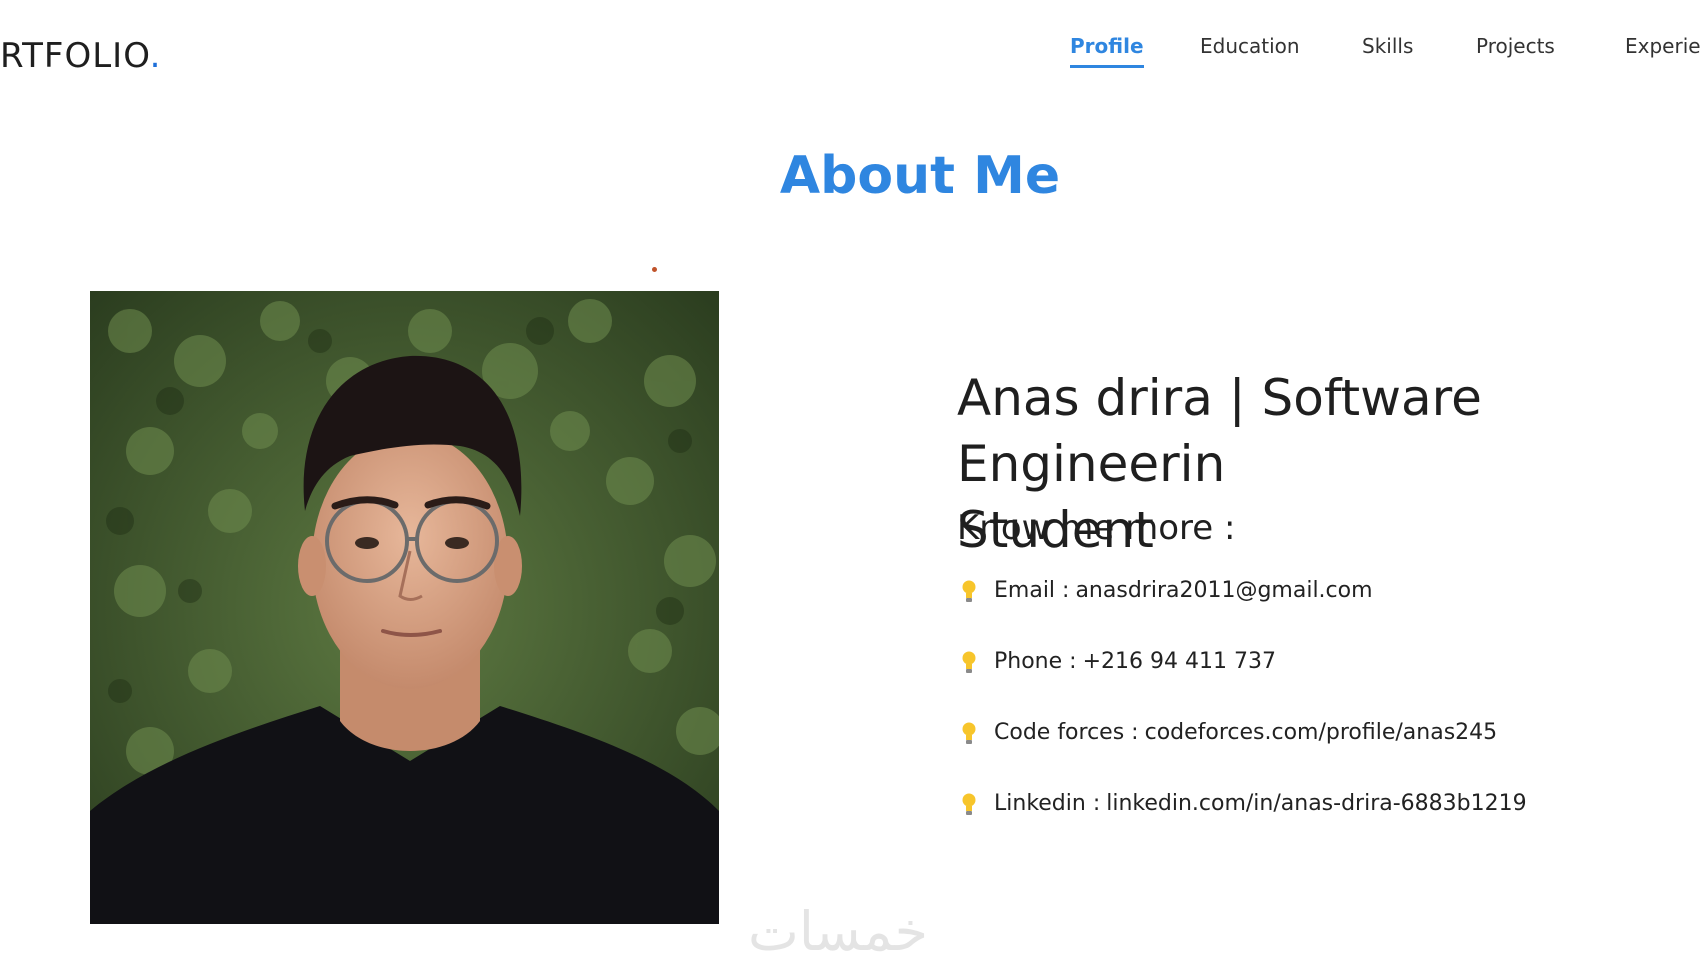 The image size is (1700, 970). I want to click on watermark: خمسات, so click(838, 931).